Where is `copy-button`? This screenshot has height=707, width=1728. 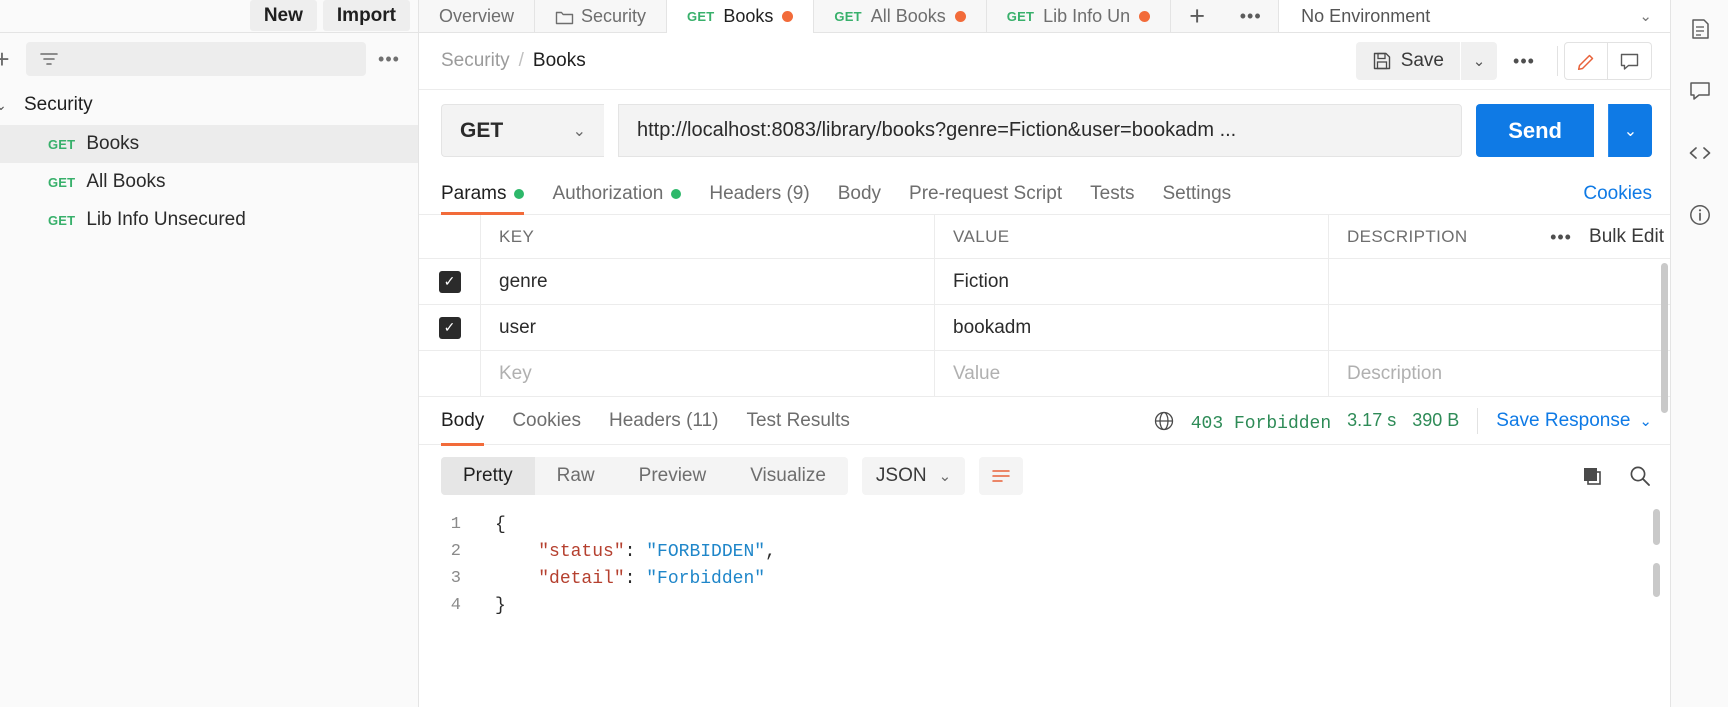 copy-button is located at coordinates (1592, 476).